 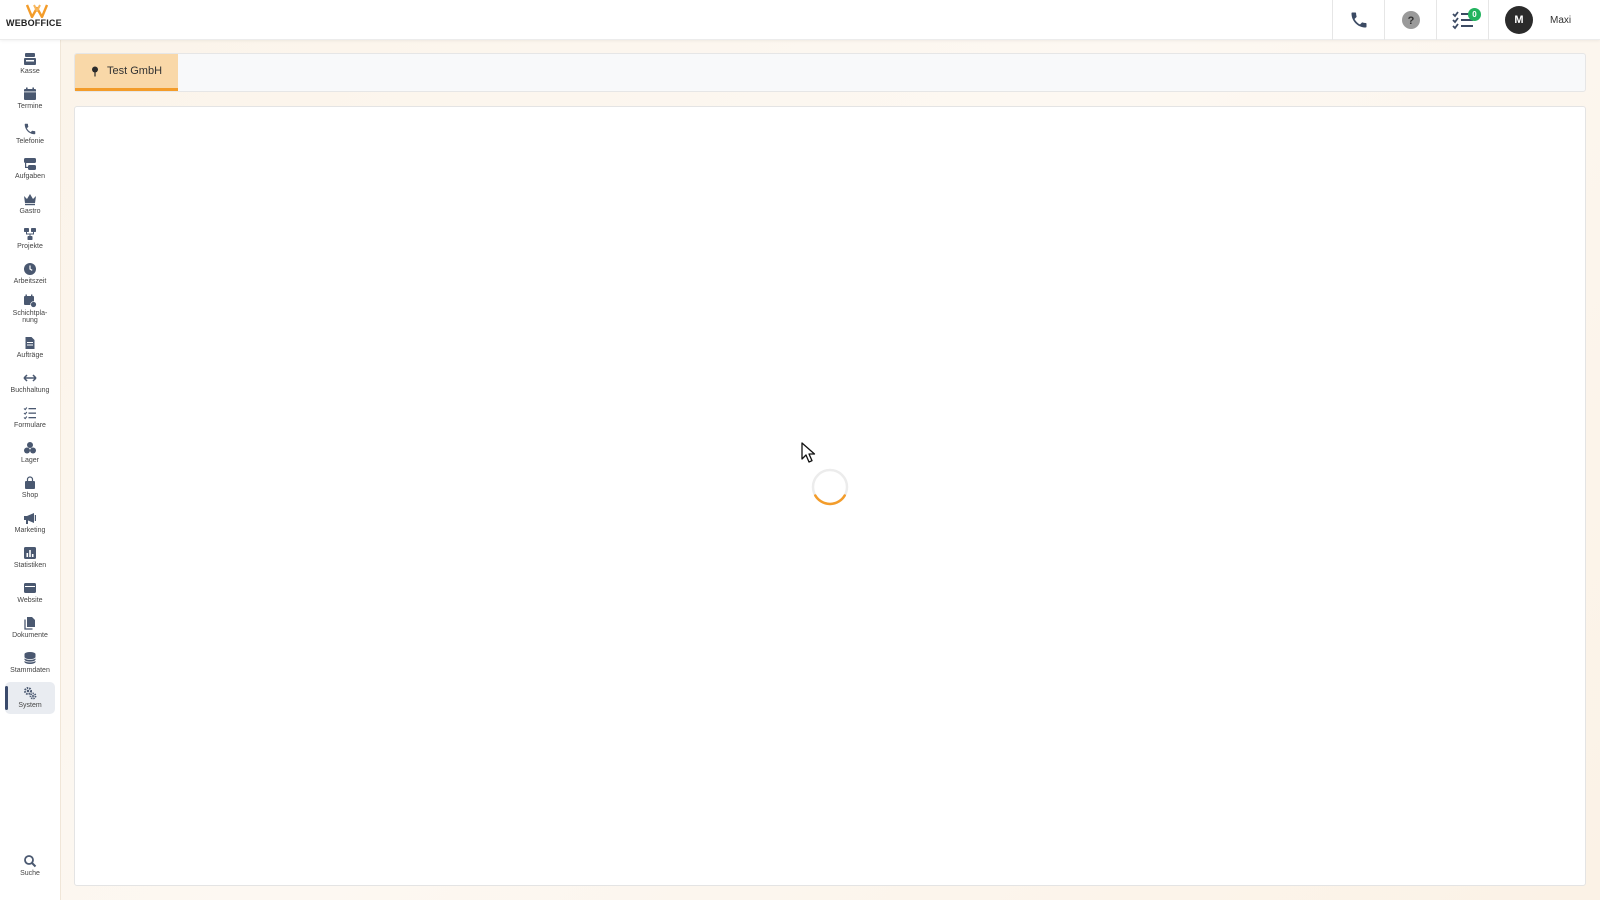 What do you see at coordinates (30, 693) in the screenshot?
I see `gears-icon` at bounding box center [30, 693].